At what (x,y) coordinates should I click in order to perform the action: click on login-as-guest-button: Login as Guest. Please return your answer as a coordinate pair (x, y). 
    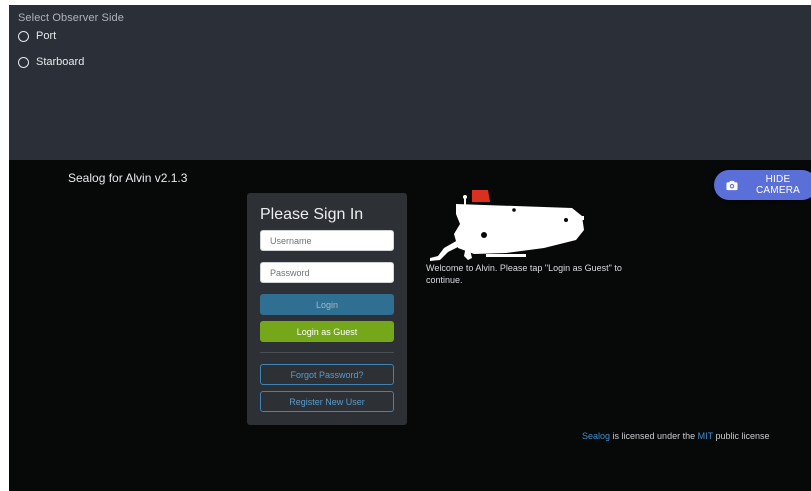
    Looking at the image, I should click on (327, 331).